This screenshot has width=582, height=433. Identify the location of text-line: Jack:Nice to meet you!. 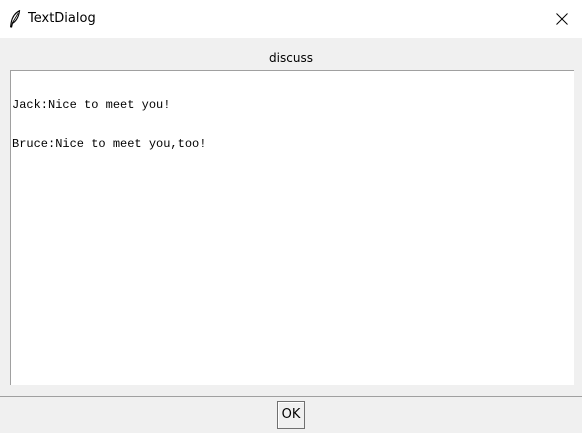
(91, 105).